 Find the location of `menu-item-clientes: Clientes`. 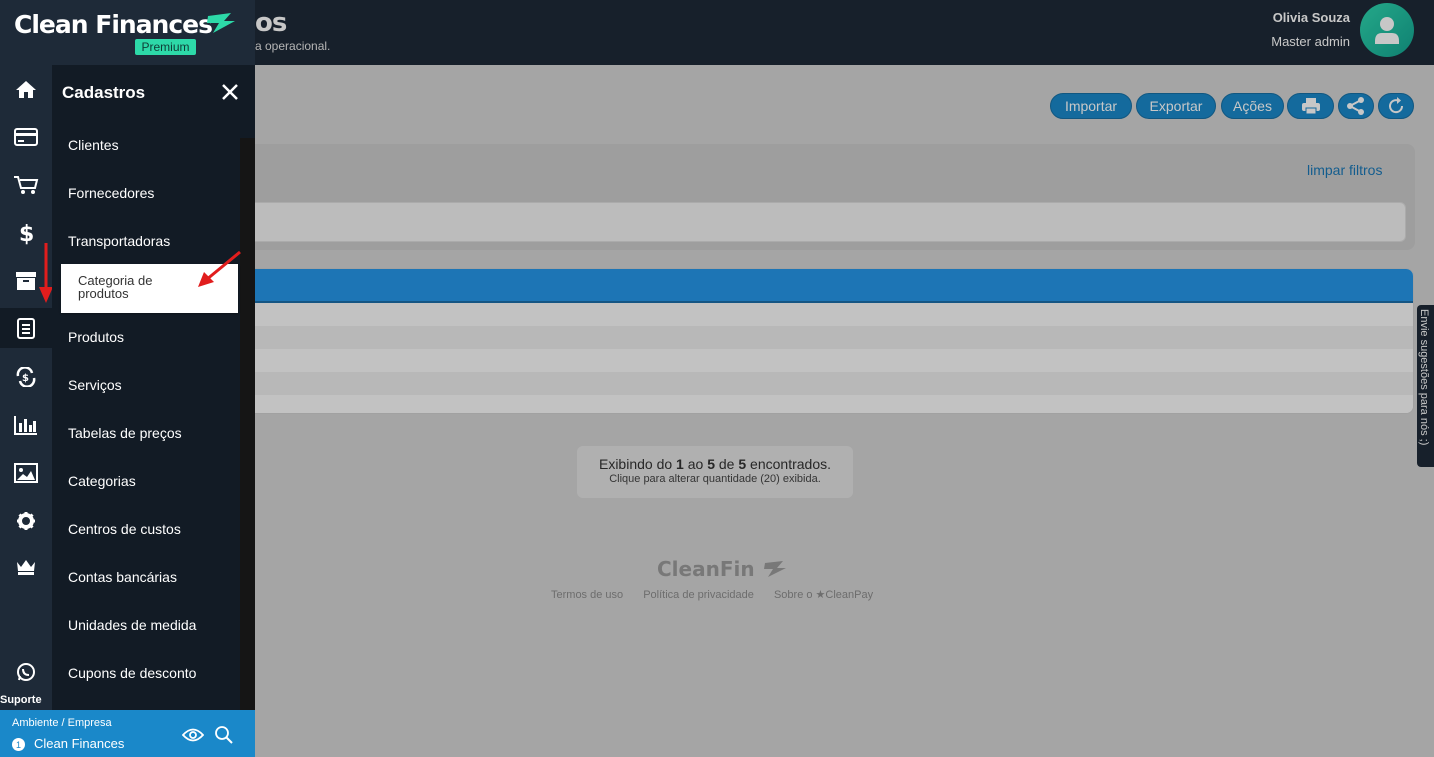

menu-item-clientes: Clientes is located at coordinates (93, 145).